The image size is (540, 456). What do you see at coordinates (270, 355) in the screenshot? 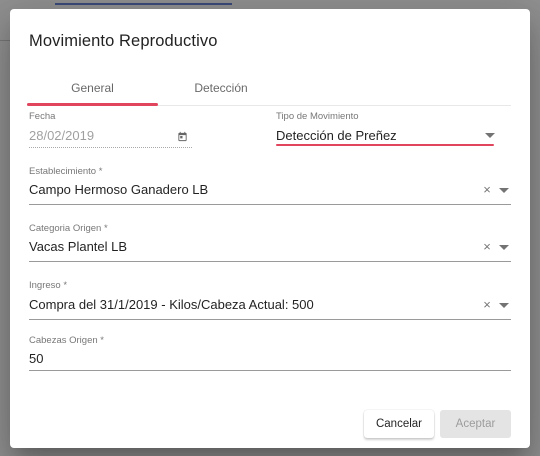
I see `cabezas-origen-input: Cabezas Origen * 50` at bounding box center [270, 355].